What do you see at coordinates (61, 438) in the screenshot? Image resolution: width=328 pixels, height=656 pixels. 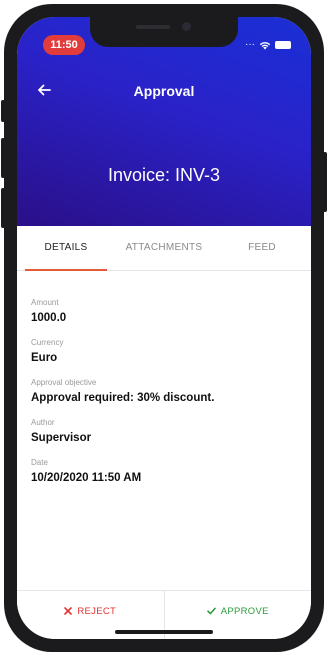 I see `field-value: Supervisor` at bounding box center [61, 438].